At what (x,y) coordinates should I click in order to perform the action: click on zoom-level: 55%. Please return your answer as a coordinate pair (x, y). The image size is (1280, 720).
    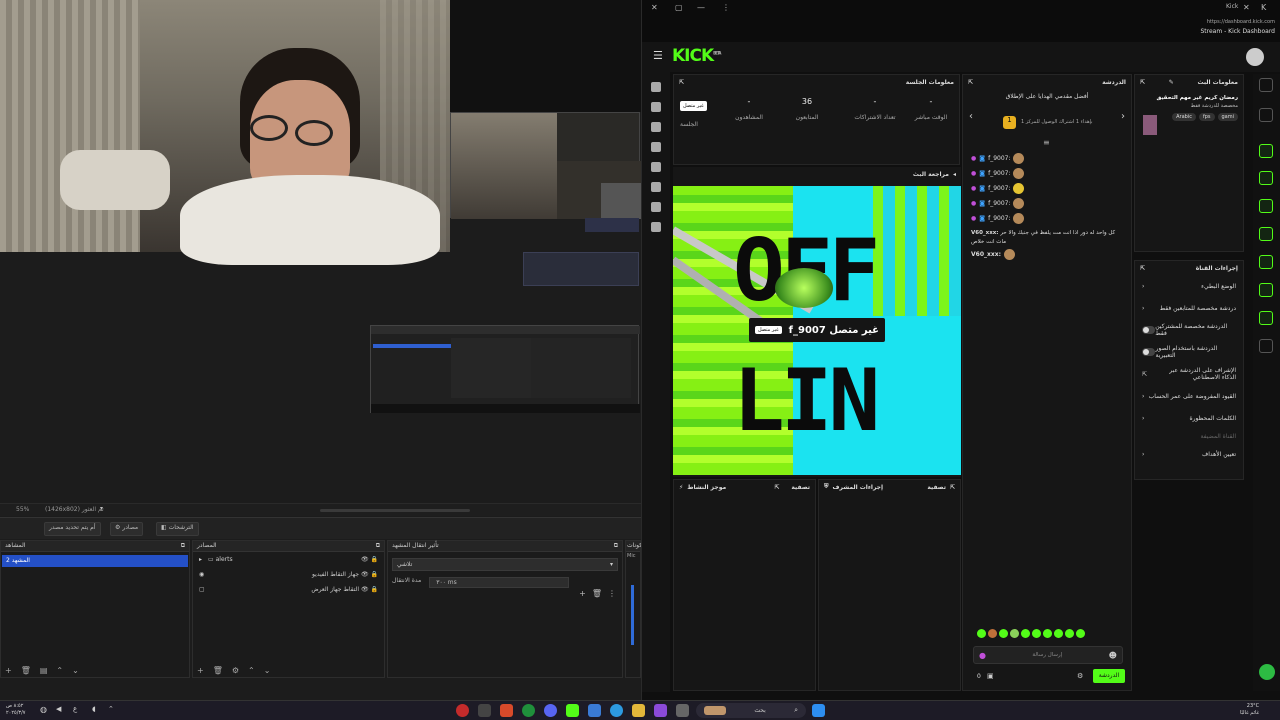
    Looking at the image, I should click on (22, 509).